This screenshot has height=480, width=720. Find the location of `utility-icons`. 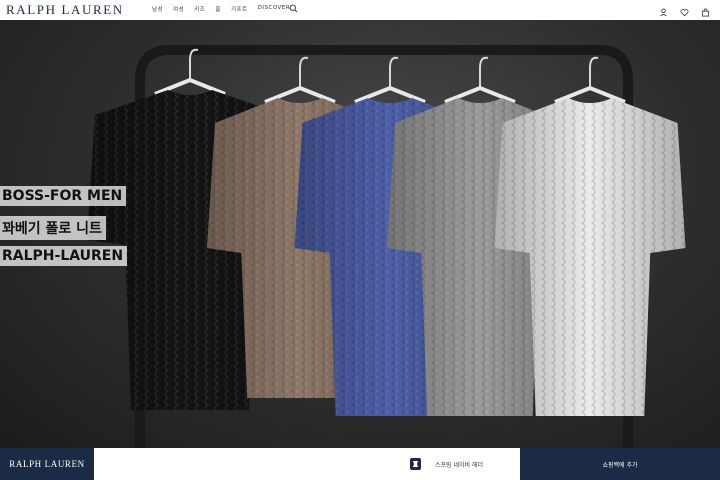

utility-icons is located at coordinates (684, 10).